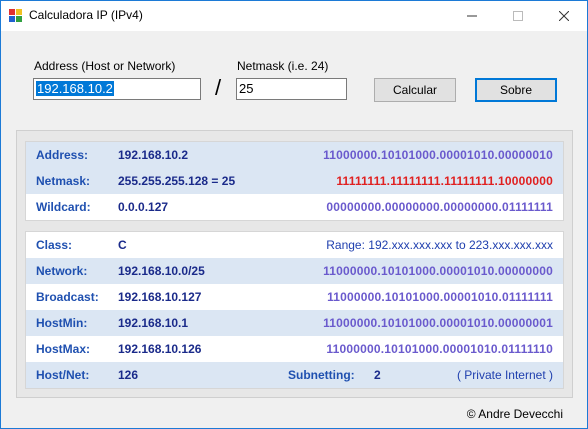 This screenshot has height=429, width=588. I want to click on row-binary: 00000000.00000000.00000000.01111111, so click(439, 207).